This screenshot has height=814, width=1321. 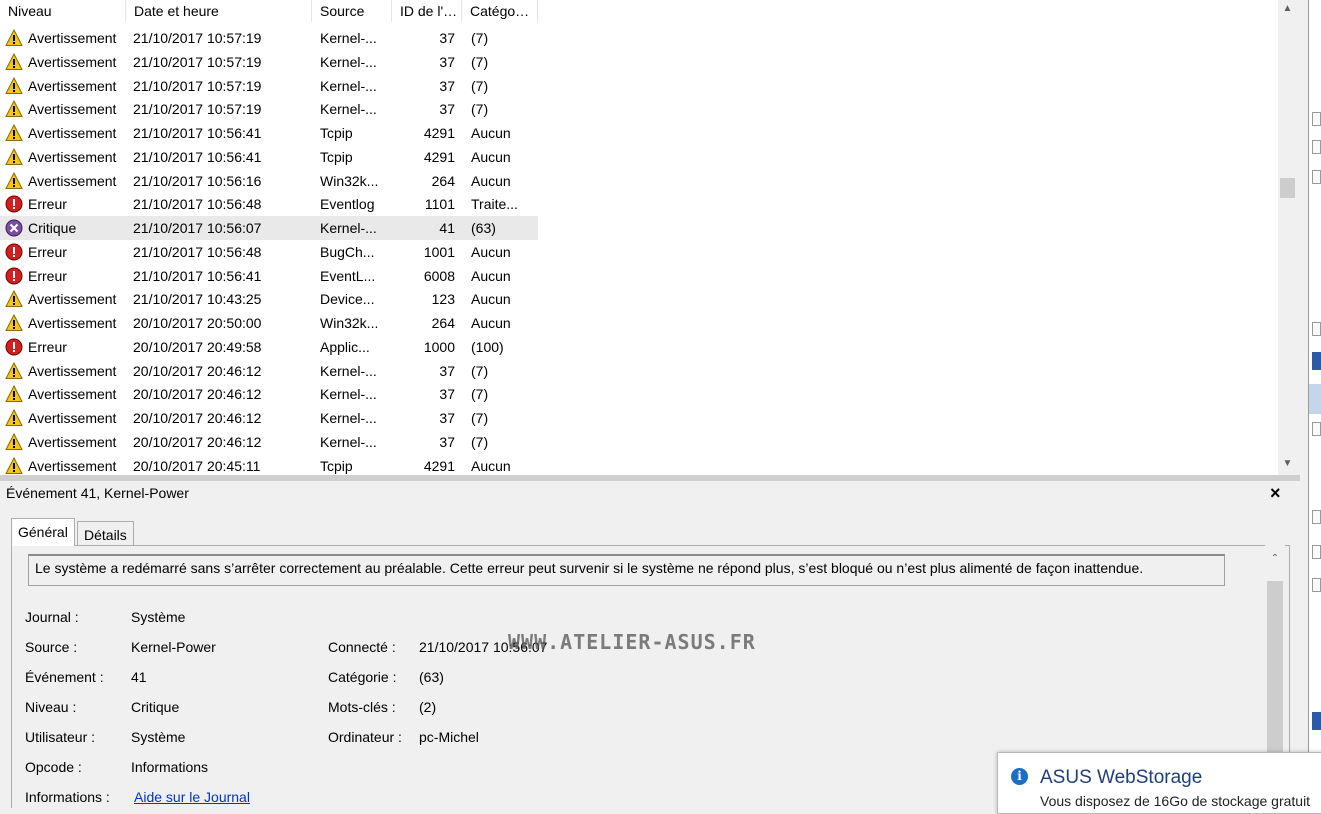 I want to click on logged-label: Connecté :, so click(x=362, y=647).